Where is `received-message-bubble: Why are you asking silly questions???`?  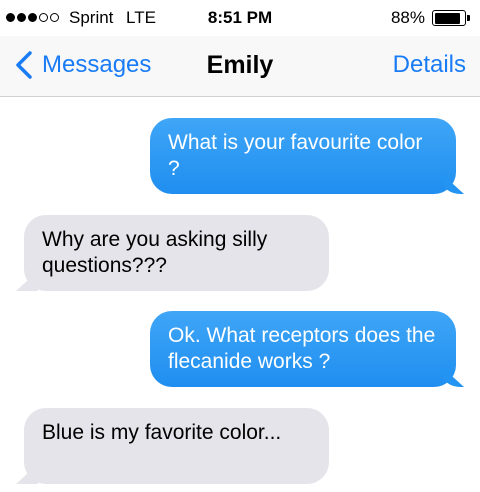
received-message-bubble: Why are you asking silly questions??? is located at coordinates (176, 253).